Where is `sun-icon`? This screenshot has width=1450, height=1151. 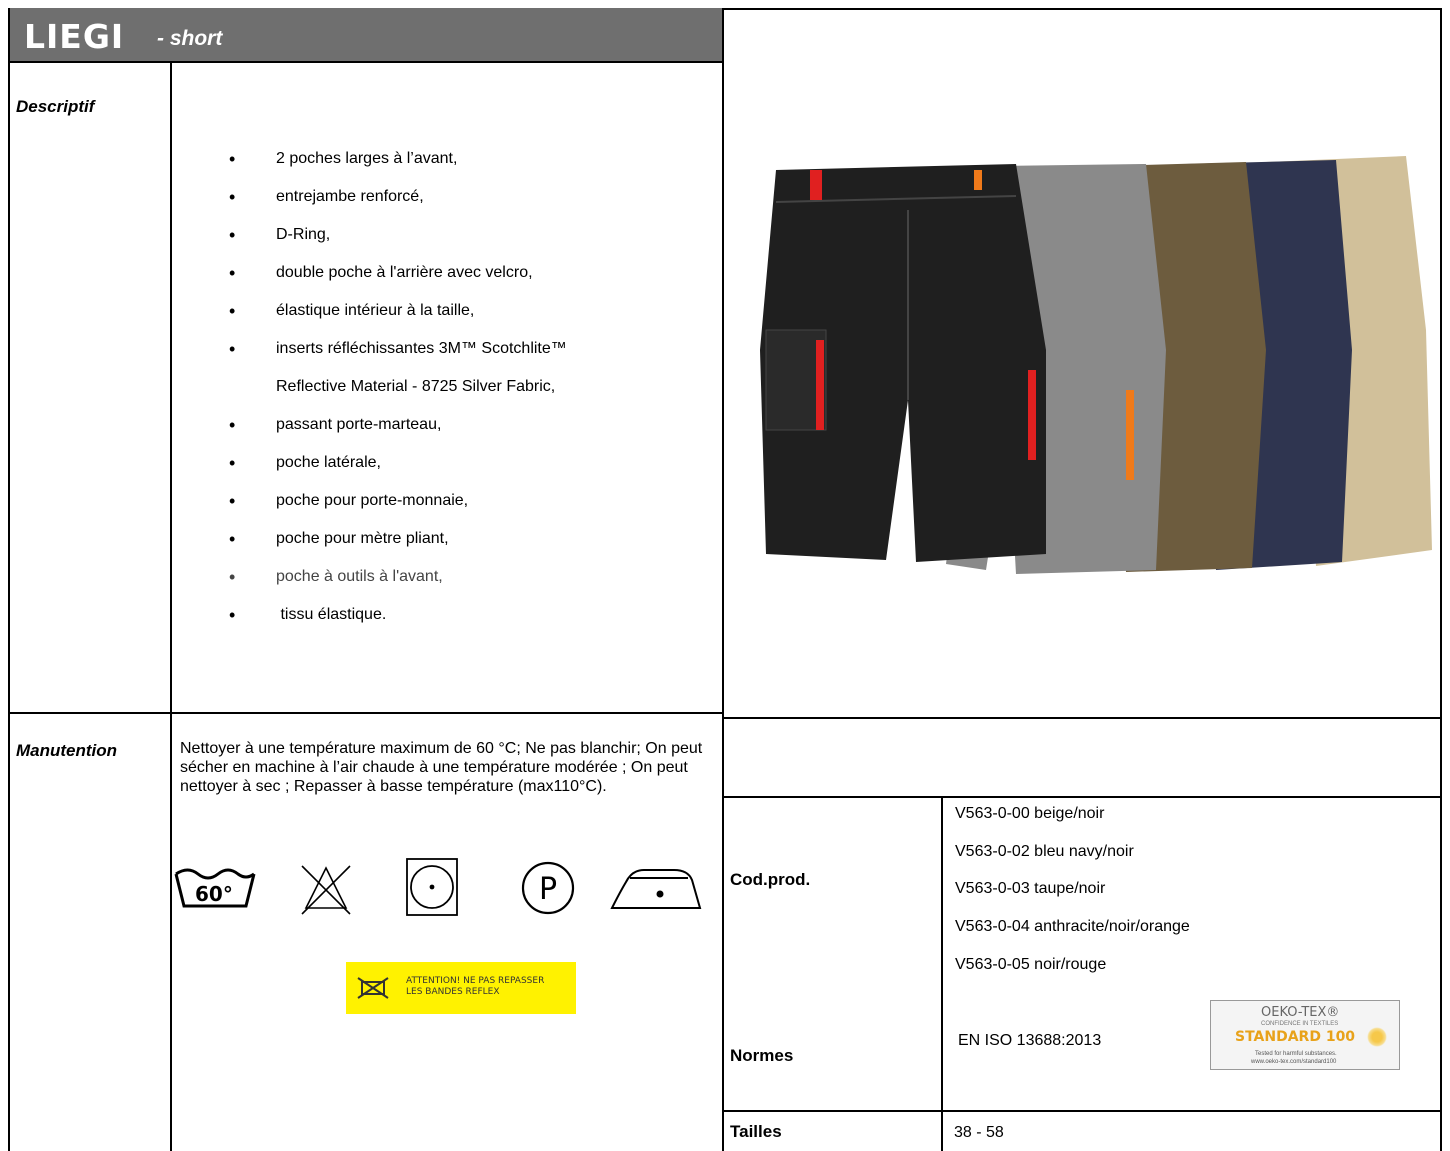 sun-icon is located at coordinates (1377, 1037).